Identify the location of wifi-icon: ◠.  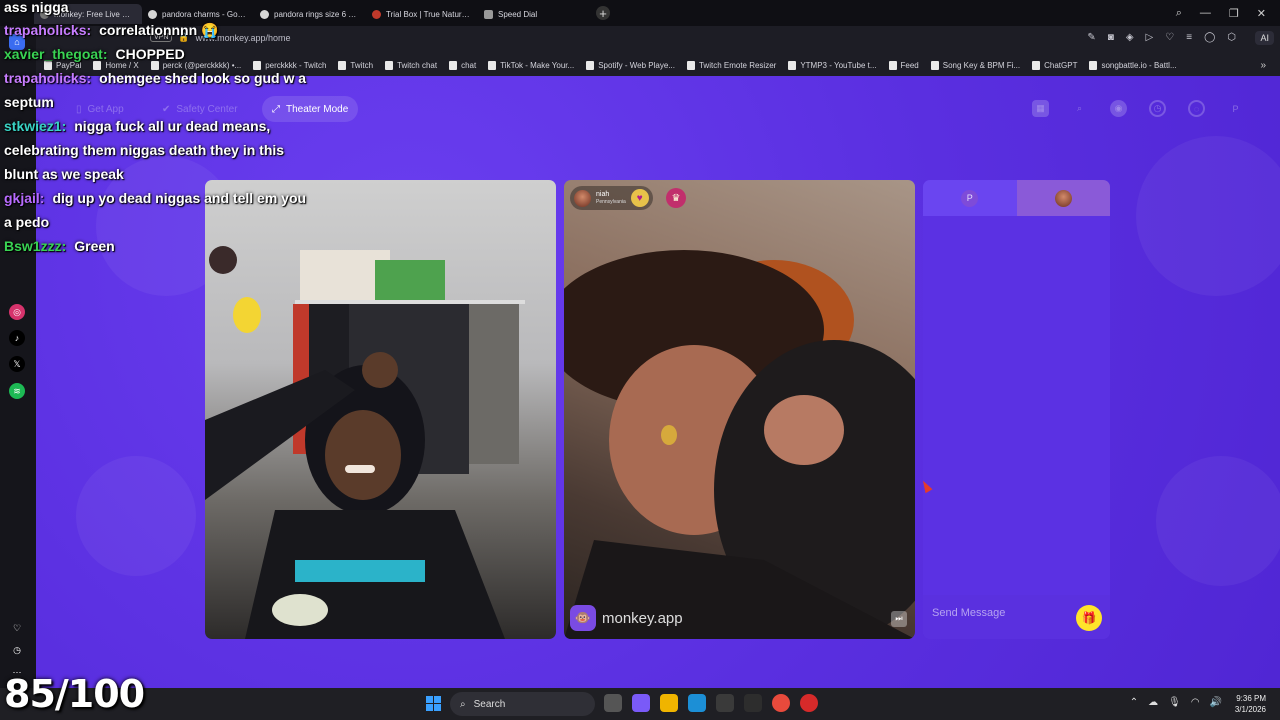
(1195, 702).